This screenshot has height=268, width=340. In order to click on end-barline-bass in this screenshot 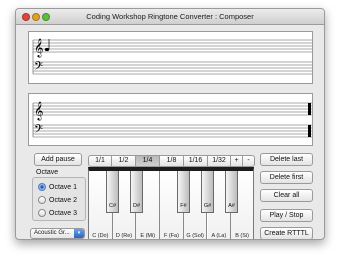, I will do `click(309, 131)`.